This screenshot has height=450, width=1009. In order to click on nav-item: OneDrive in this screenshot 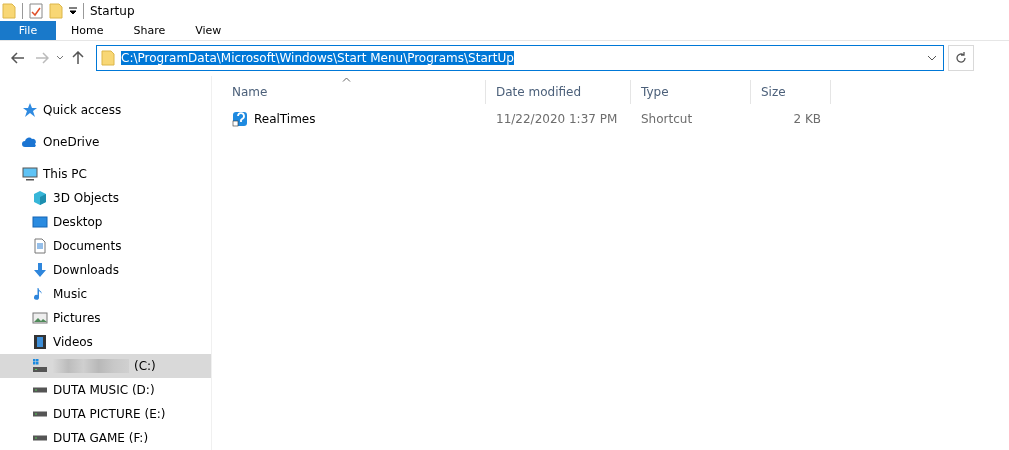, I will do `click(105, 142)`.